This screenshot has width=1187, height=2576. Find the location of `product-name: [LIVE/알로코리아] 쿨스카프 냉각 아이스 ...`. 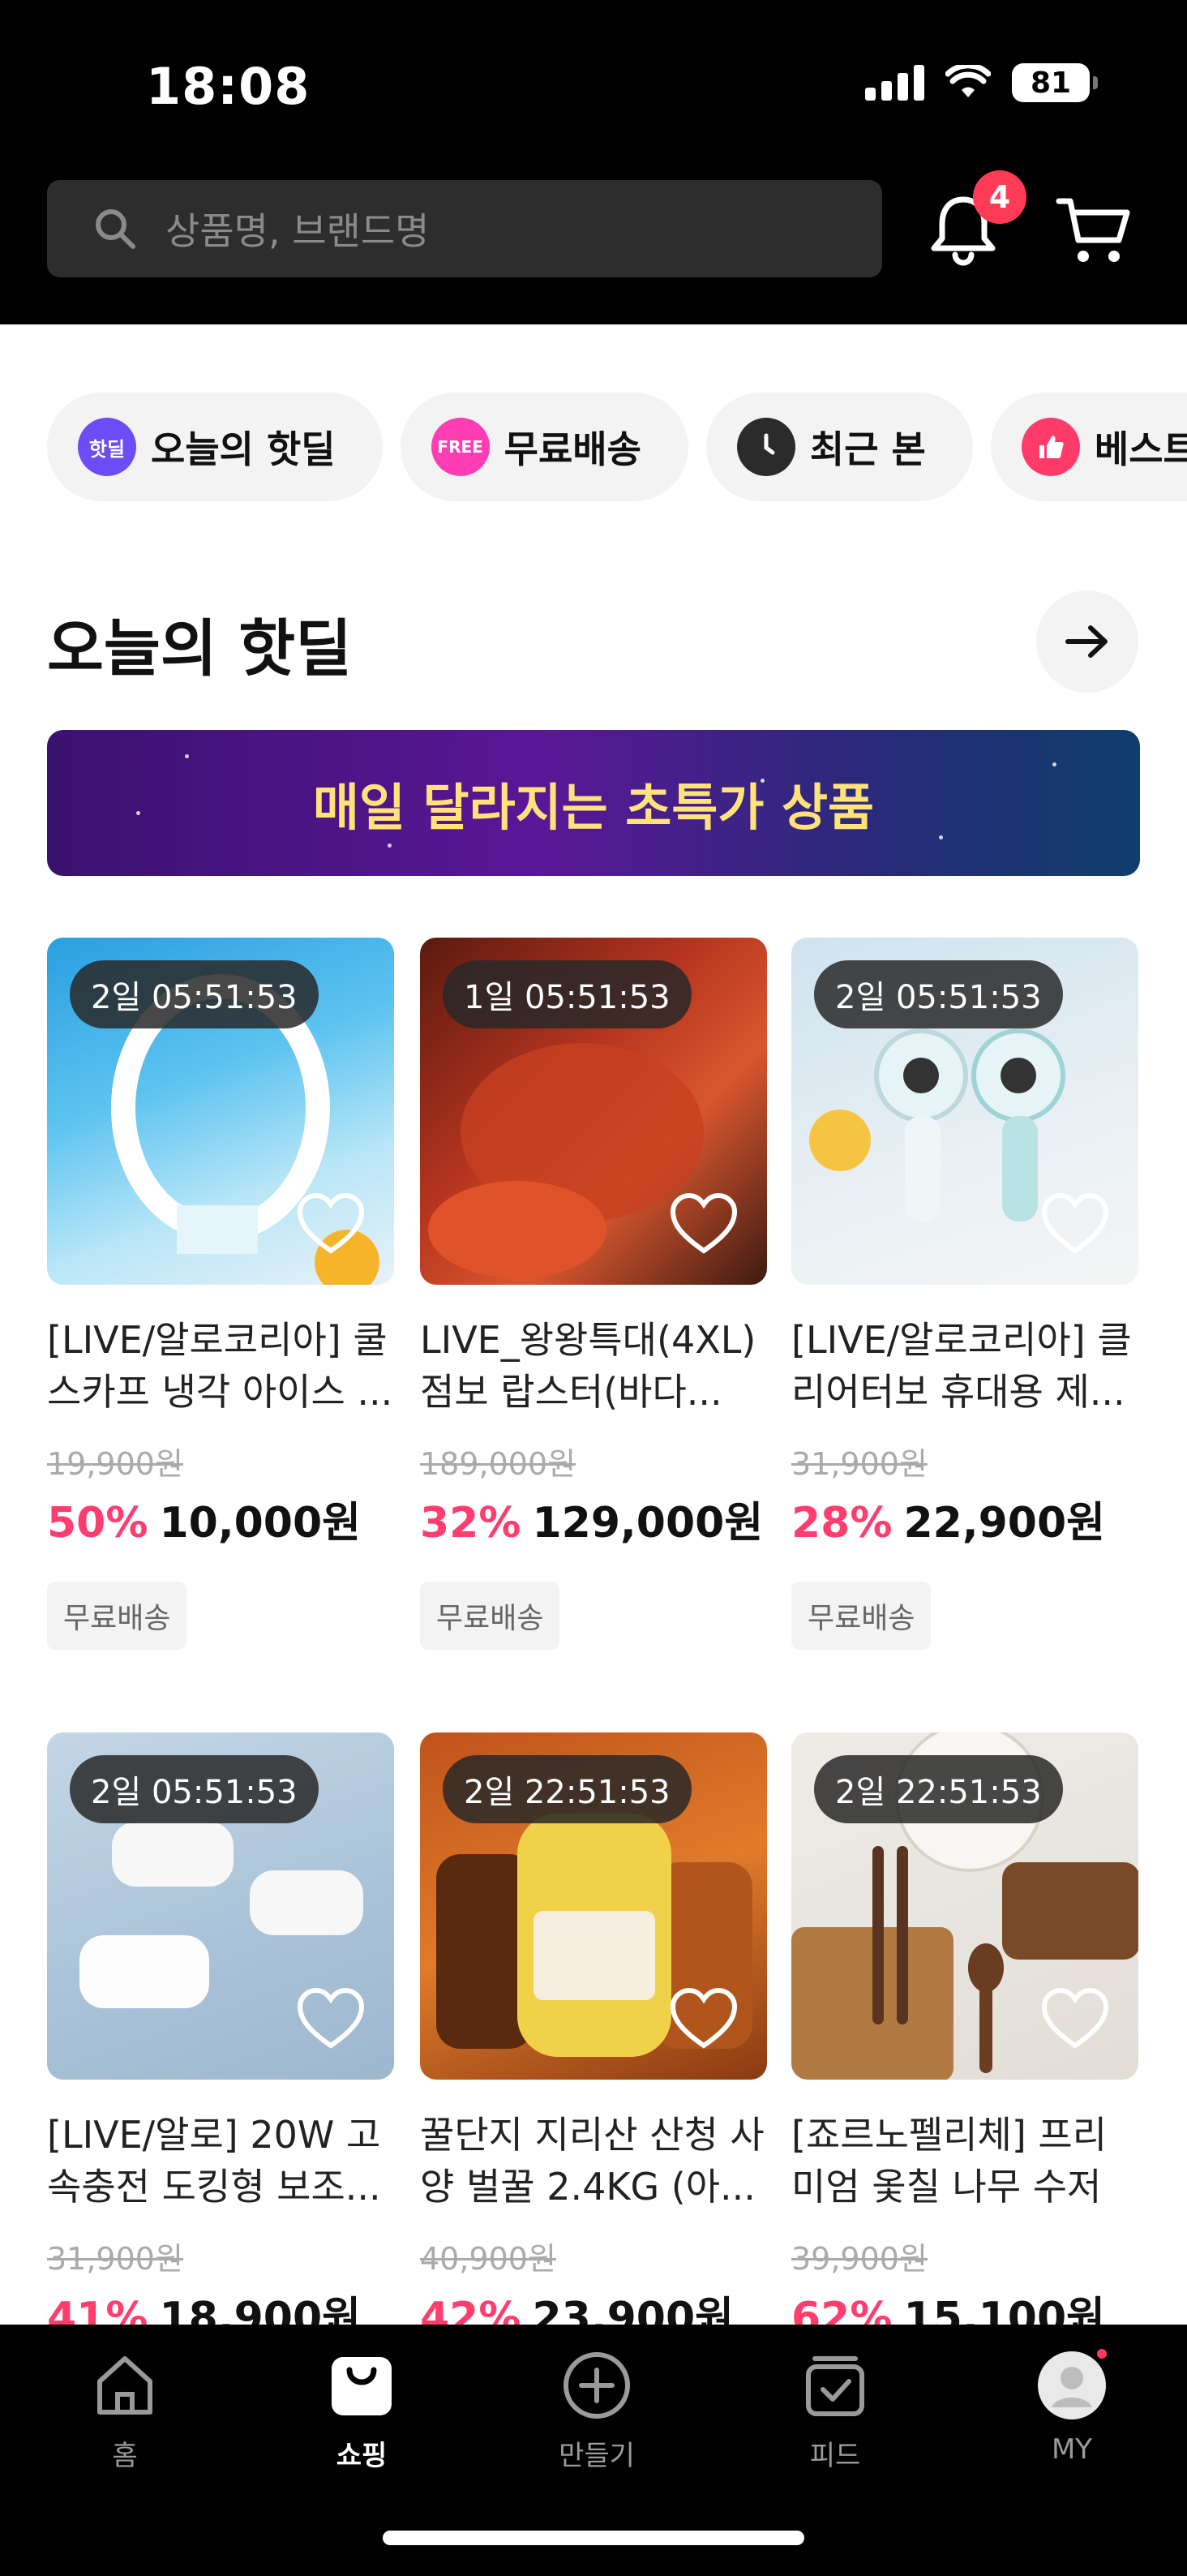

product-name: [LIVE/알로코리아] 쿨스카프 냉각 아이스 ... is located at coordinates (220, 1366).